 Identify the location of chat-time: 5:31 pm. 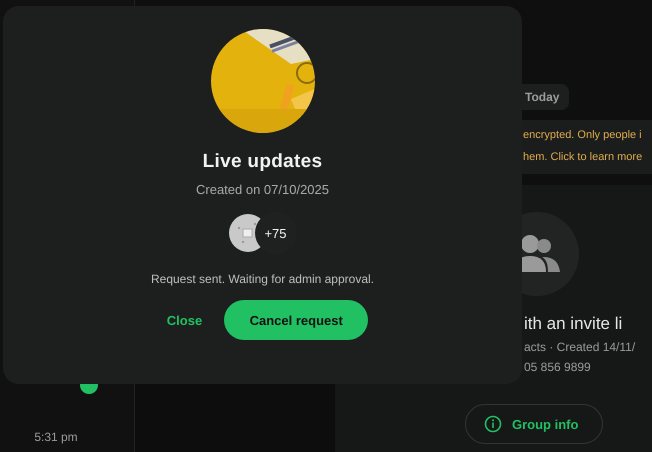
(56, 437).